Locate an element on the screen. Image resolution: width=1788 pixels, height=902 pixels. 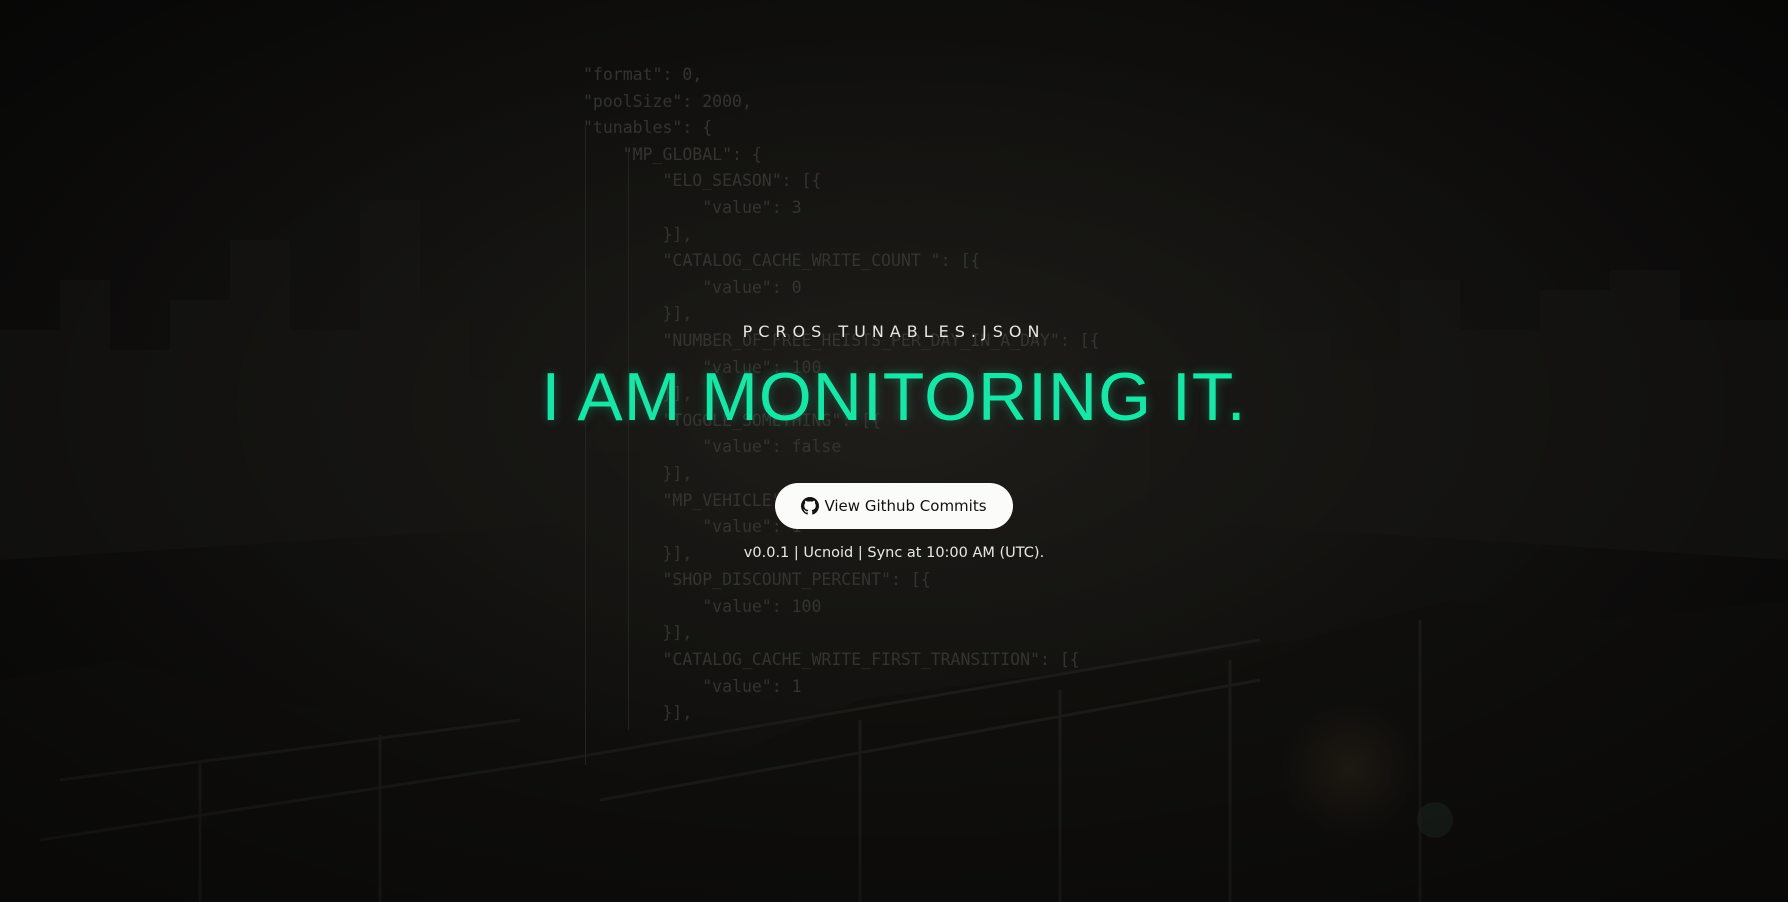
page-title: I AM MONITORING IT. is located at coordinates (894, 397).